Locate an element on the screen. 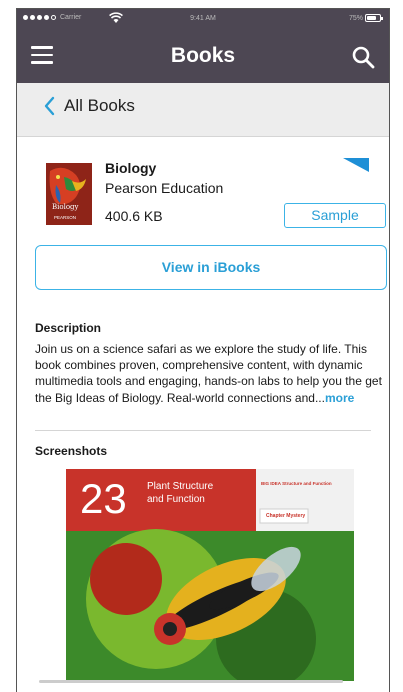 The image size is (403, 692). view-in-ibooks-button: View in iBooks is located at coordinates (211, 267).